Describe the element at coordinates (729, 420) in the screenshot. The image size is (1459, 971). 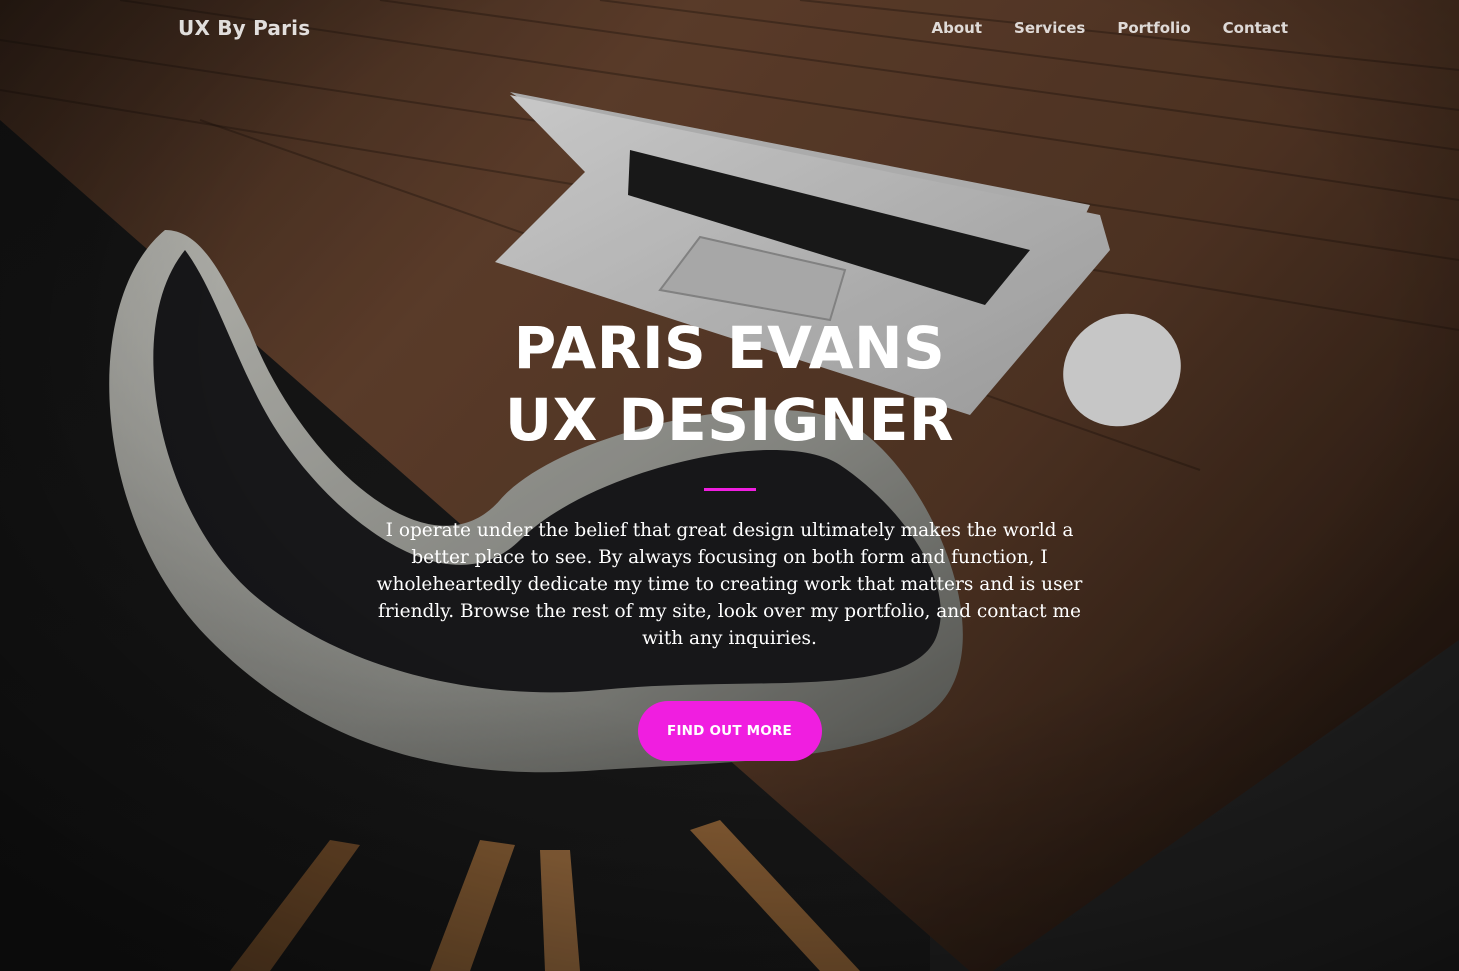
I see `hero-title-line-2: UX DESIGNER` at that location.